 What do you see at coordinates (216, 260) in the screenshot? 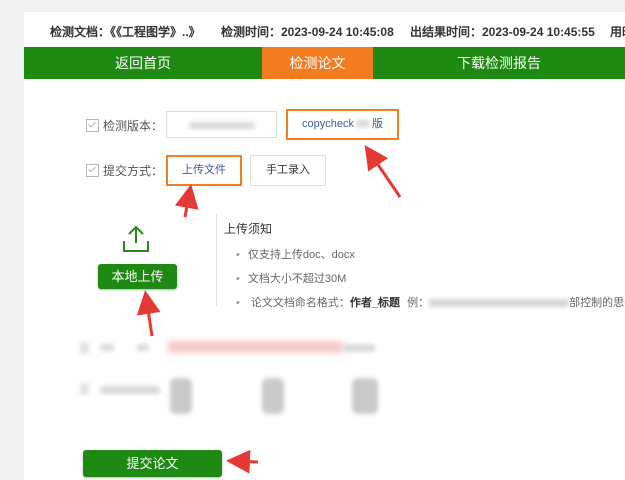
I see `divider` at bounding box center [216, 260].